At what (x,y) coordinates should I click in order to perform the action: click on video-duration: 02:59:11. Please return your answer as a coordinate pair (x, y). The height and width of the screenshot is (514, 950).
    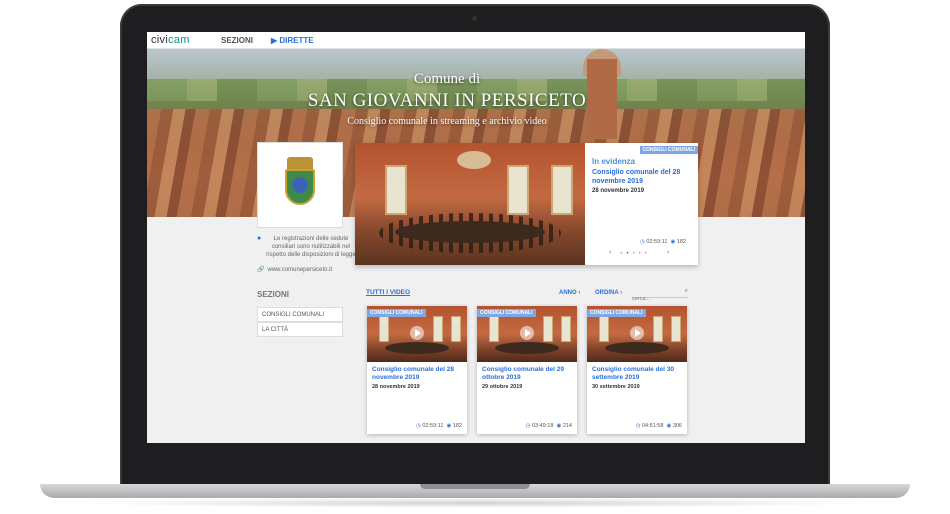
    Looking at the image, I should click on (433, 426).